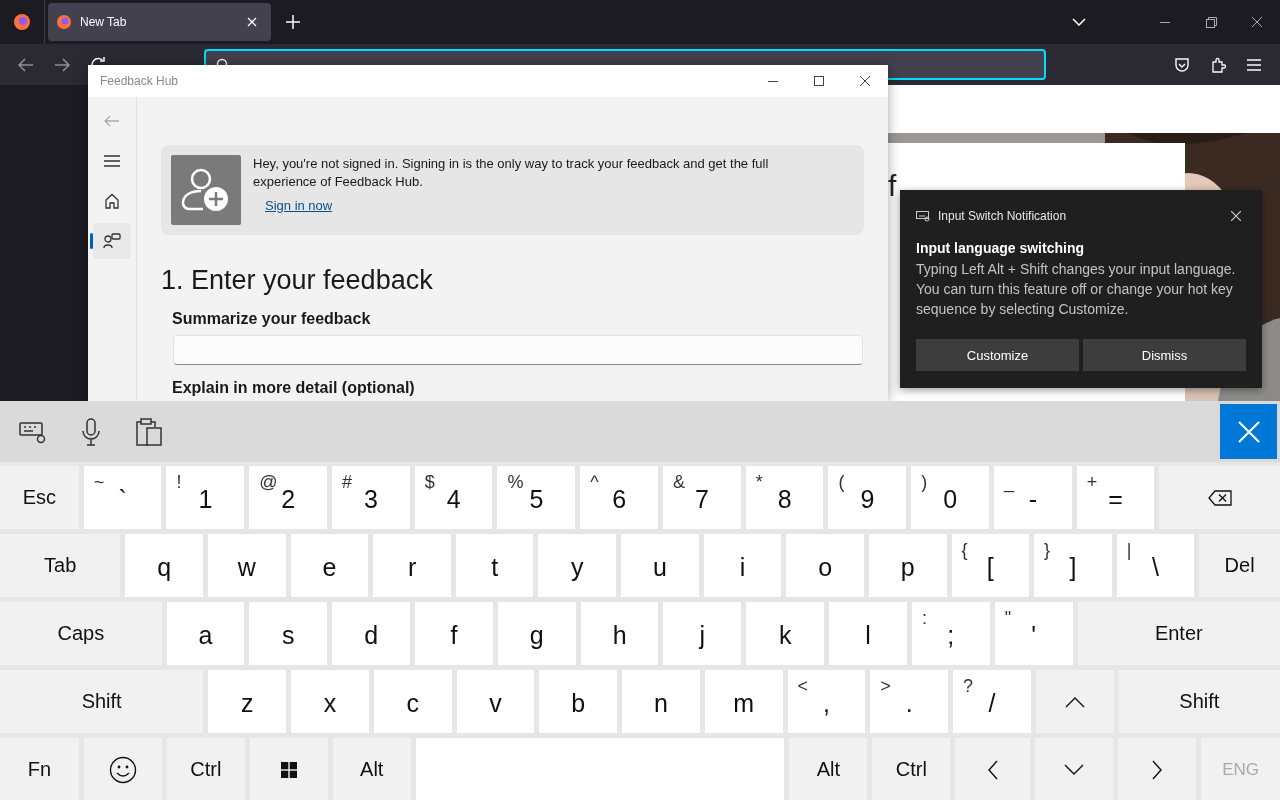 This screenshot has height=800, width=1280. Describe the element at coordinates (619, 499) in the screenshot. I see `key-symbol: 6` at that location.